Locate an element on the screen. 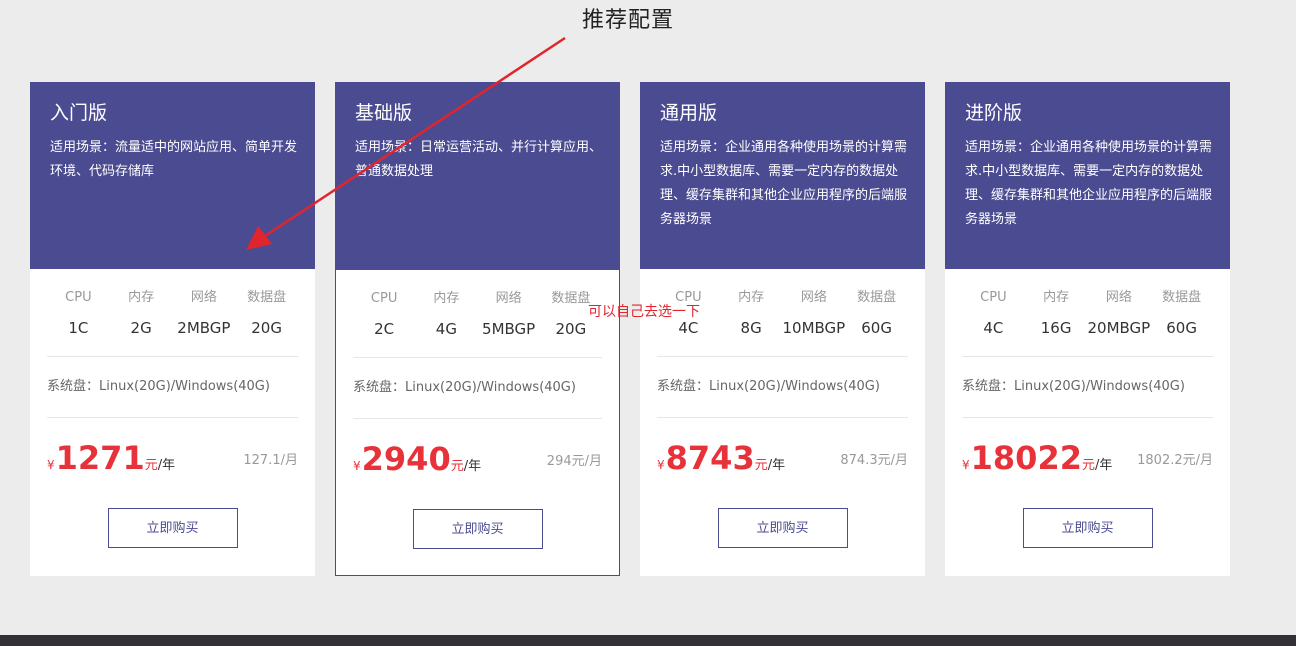 The height and width of the screenshot is (646, 1296). plan-description: 适用场景：日常运营活动、并行计算应用、普通数据处理 is located at coordinates (479, 159).